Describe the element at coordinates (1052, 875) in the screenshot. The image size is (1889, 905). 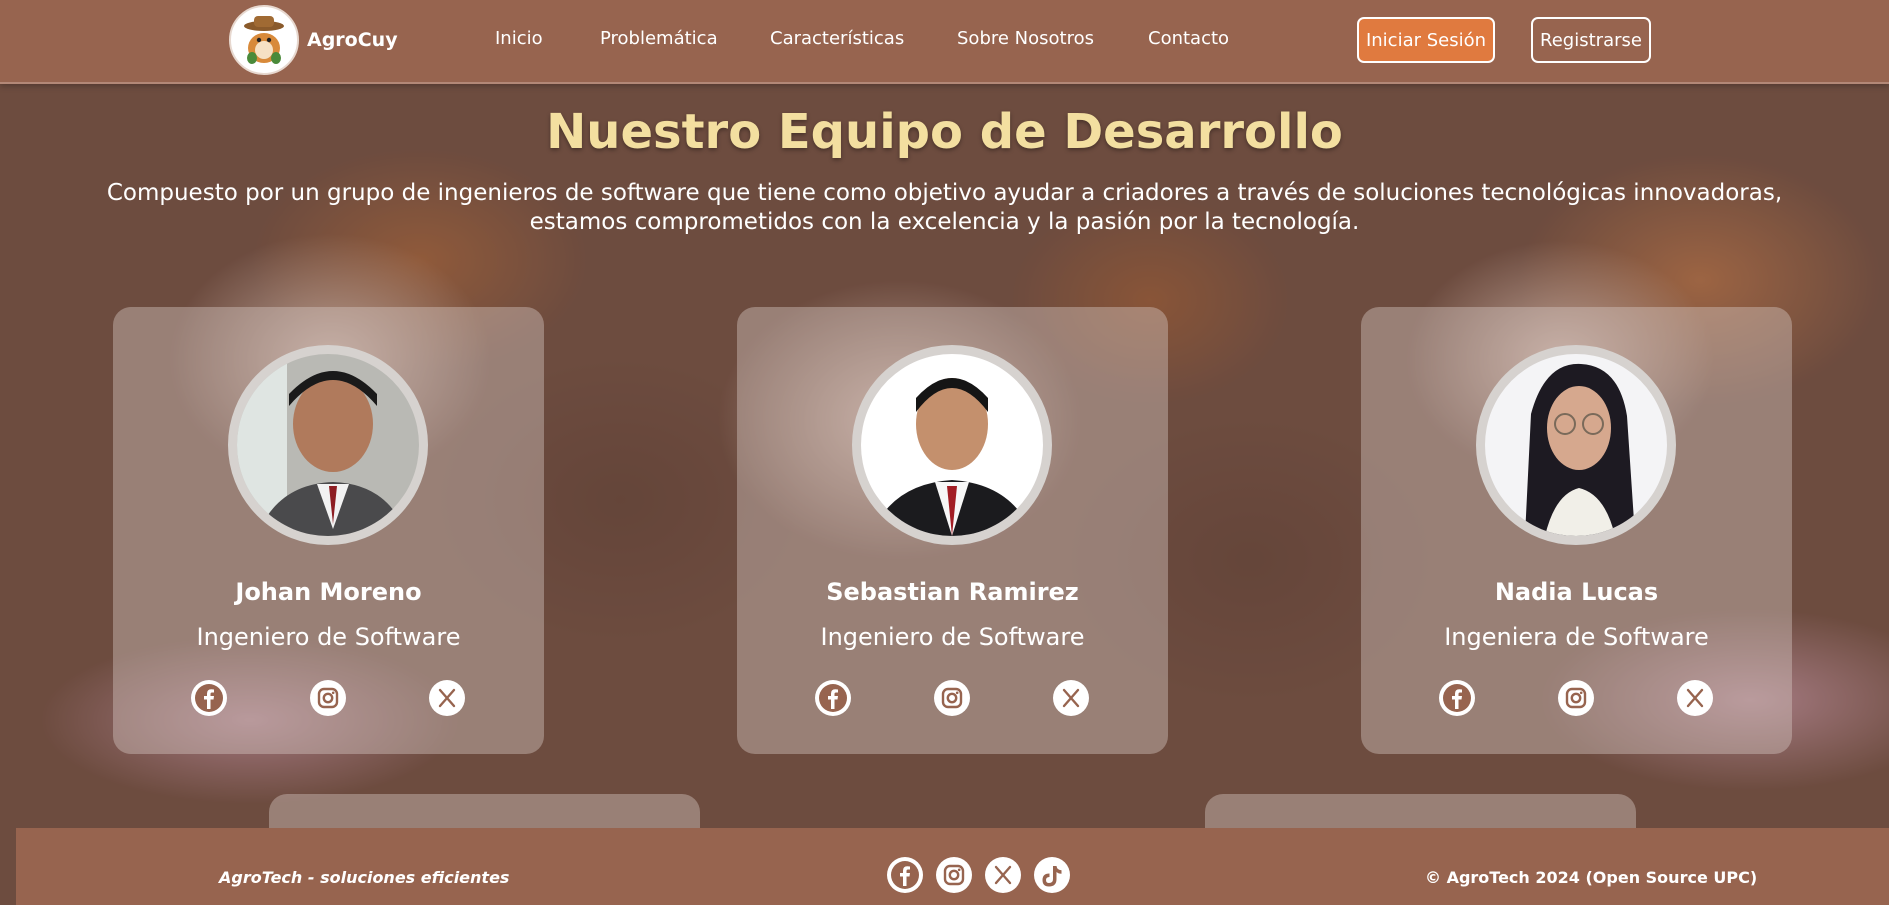
I see `tiktok-icon` at that location.